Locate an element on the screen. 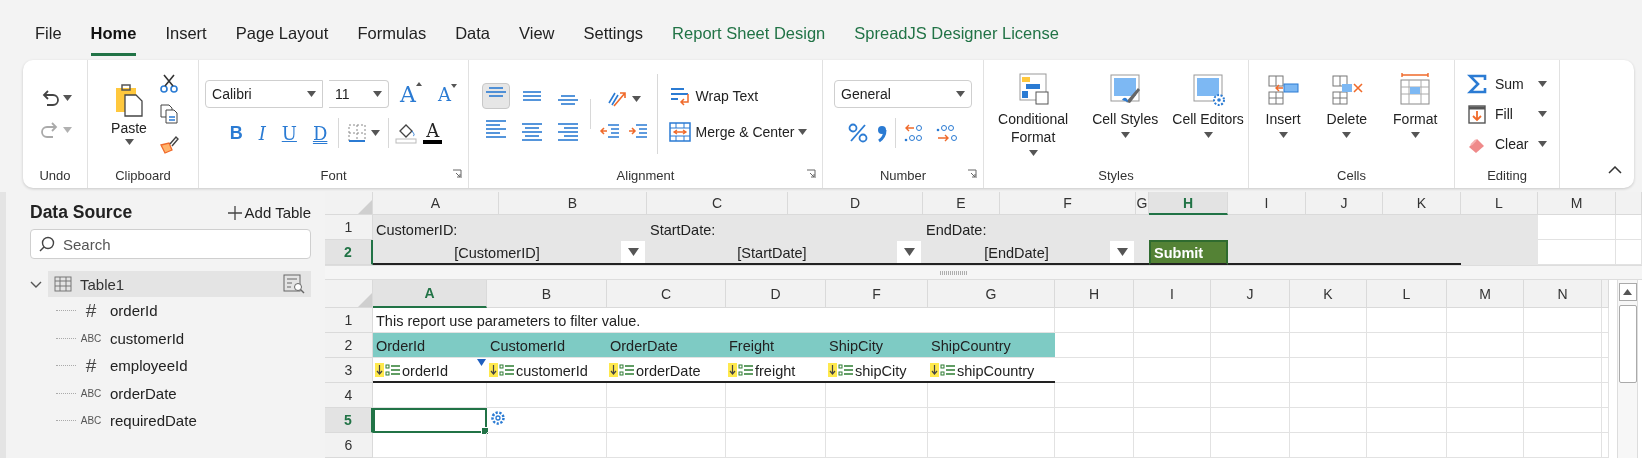  menu-tab: Settings is located at coordinates (613, 36).